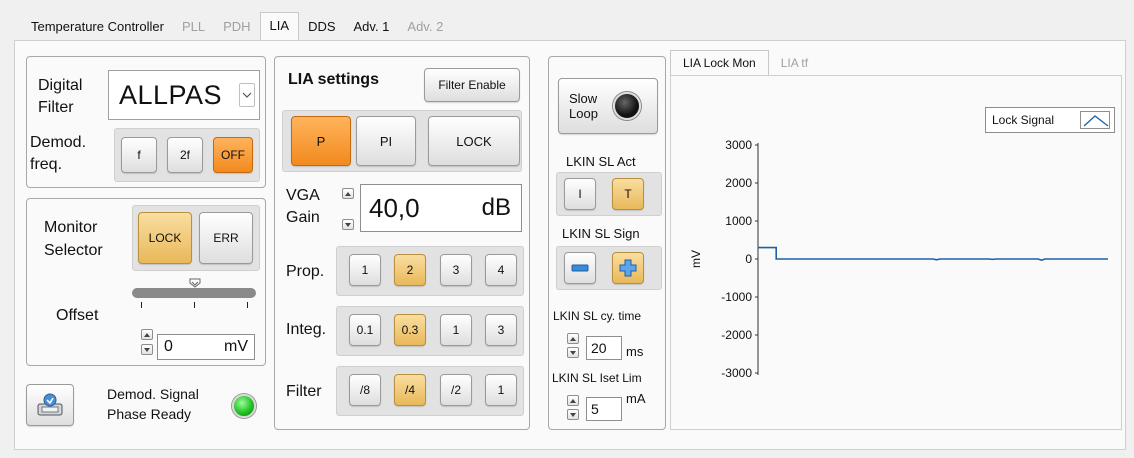 The image size is (1134, 458). Describe the element at coordinates (193, 27) in the screenshot. I see `tab-pll: PLL` at that location.